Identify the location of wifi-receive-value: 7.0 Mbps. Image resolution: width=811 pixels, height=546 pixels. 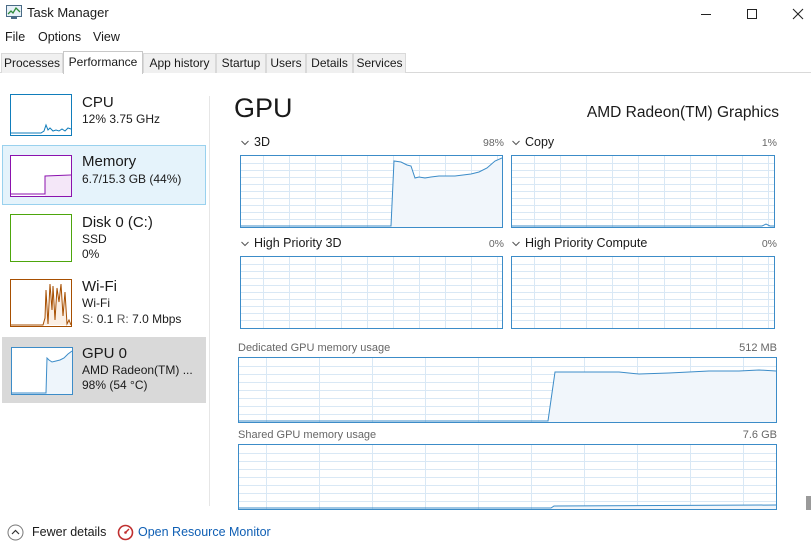
(157, 319).